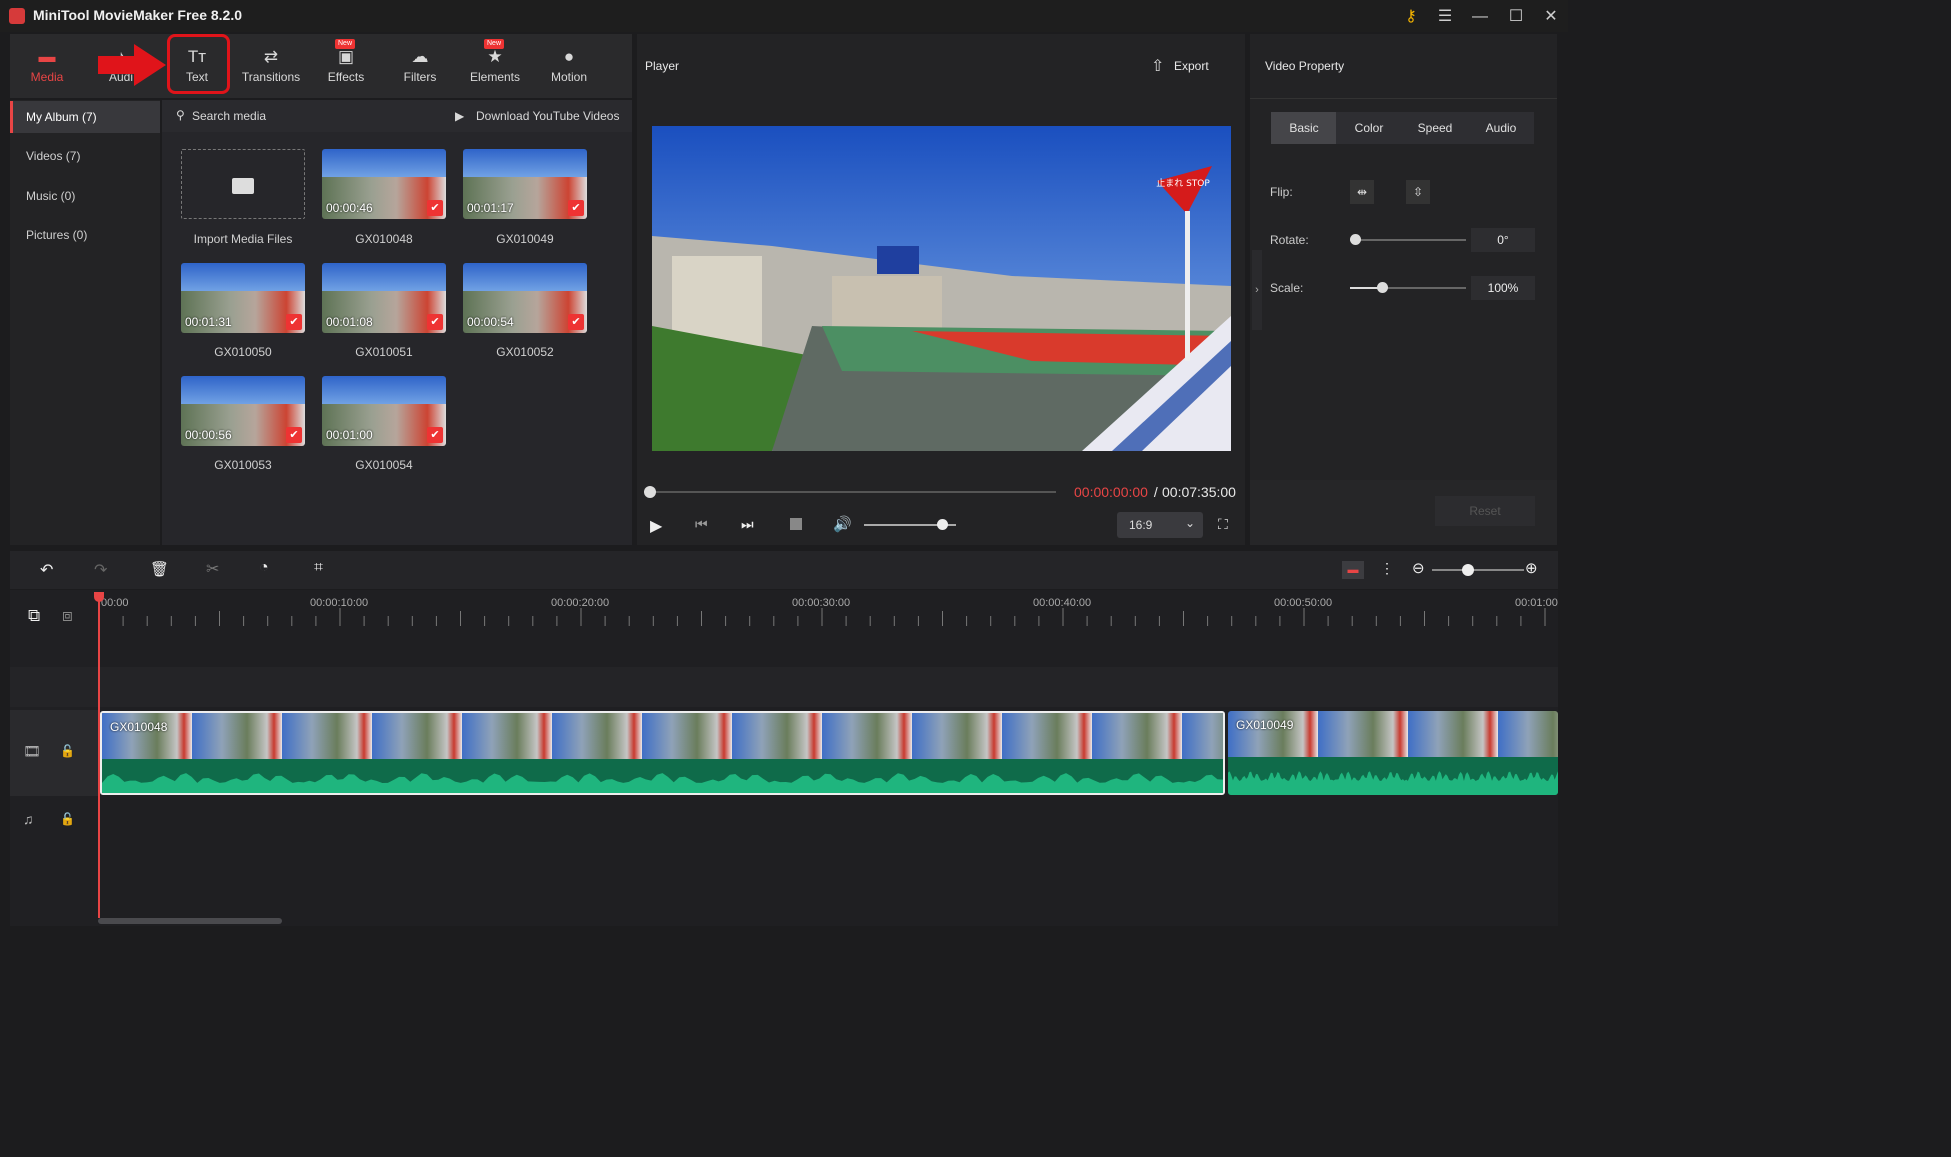  Describe the element at coordinates (46, 570) in the screenshot. I see `undo-icon: ↶` at that location.